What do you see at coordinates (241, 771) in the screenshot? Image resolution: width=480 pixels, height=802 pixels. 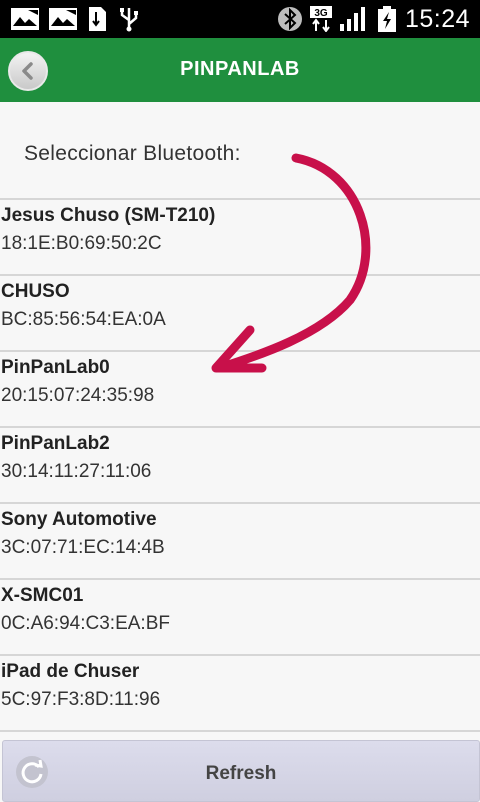 I see `refresh-button: Refresh` at bounding box center [241, 771].